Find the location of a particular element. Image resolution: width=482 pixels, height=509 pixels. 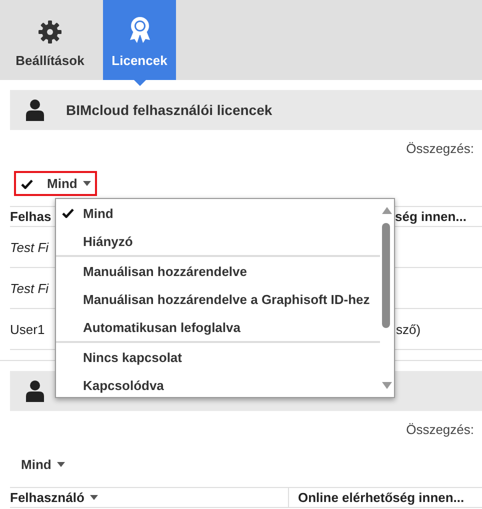

scroll-up-icon is located at coordinates (387, 210).